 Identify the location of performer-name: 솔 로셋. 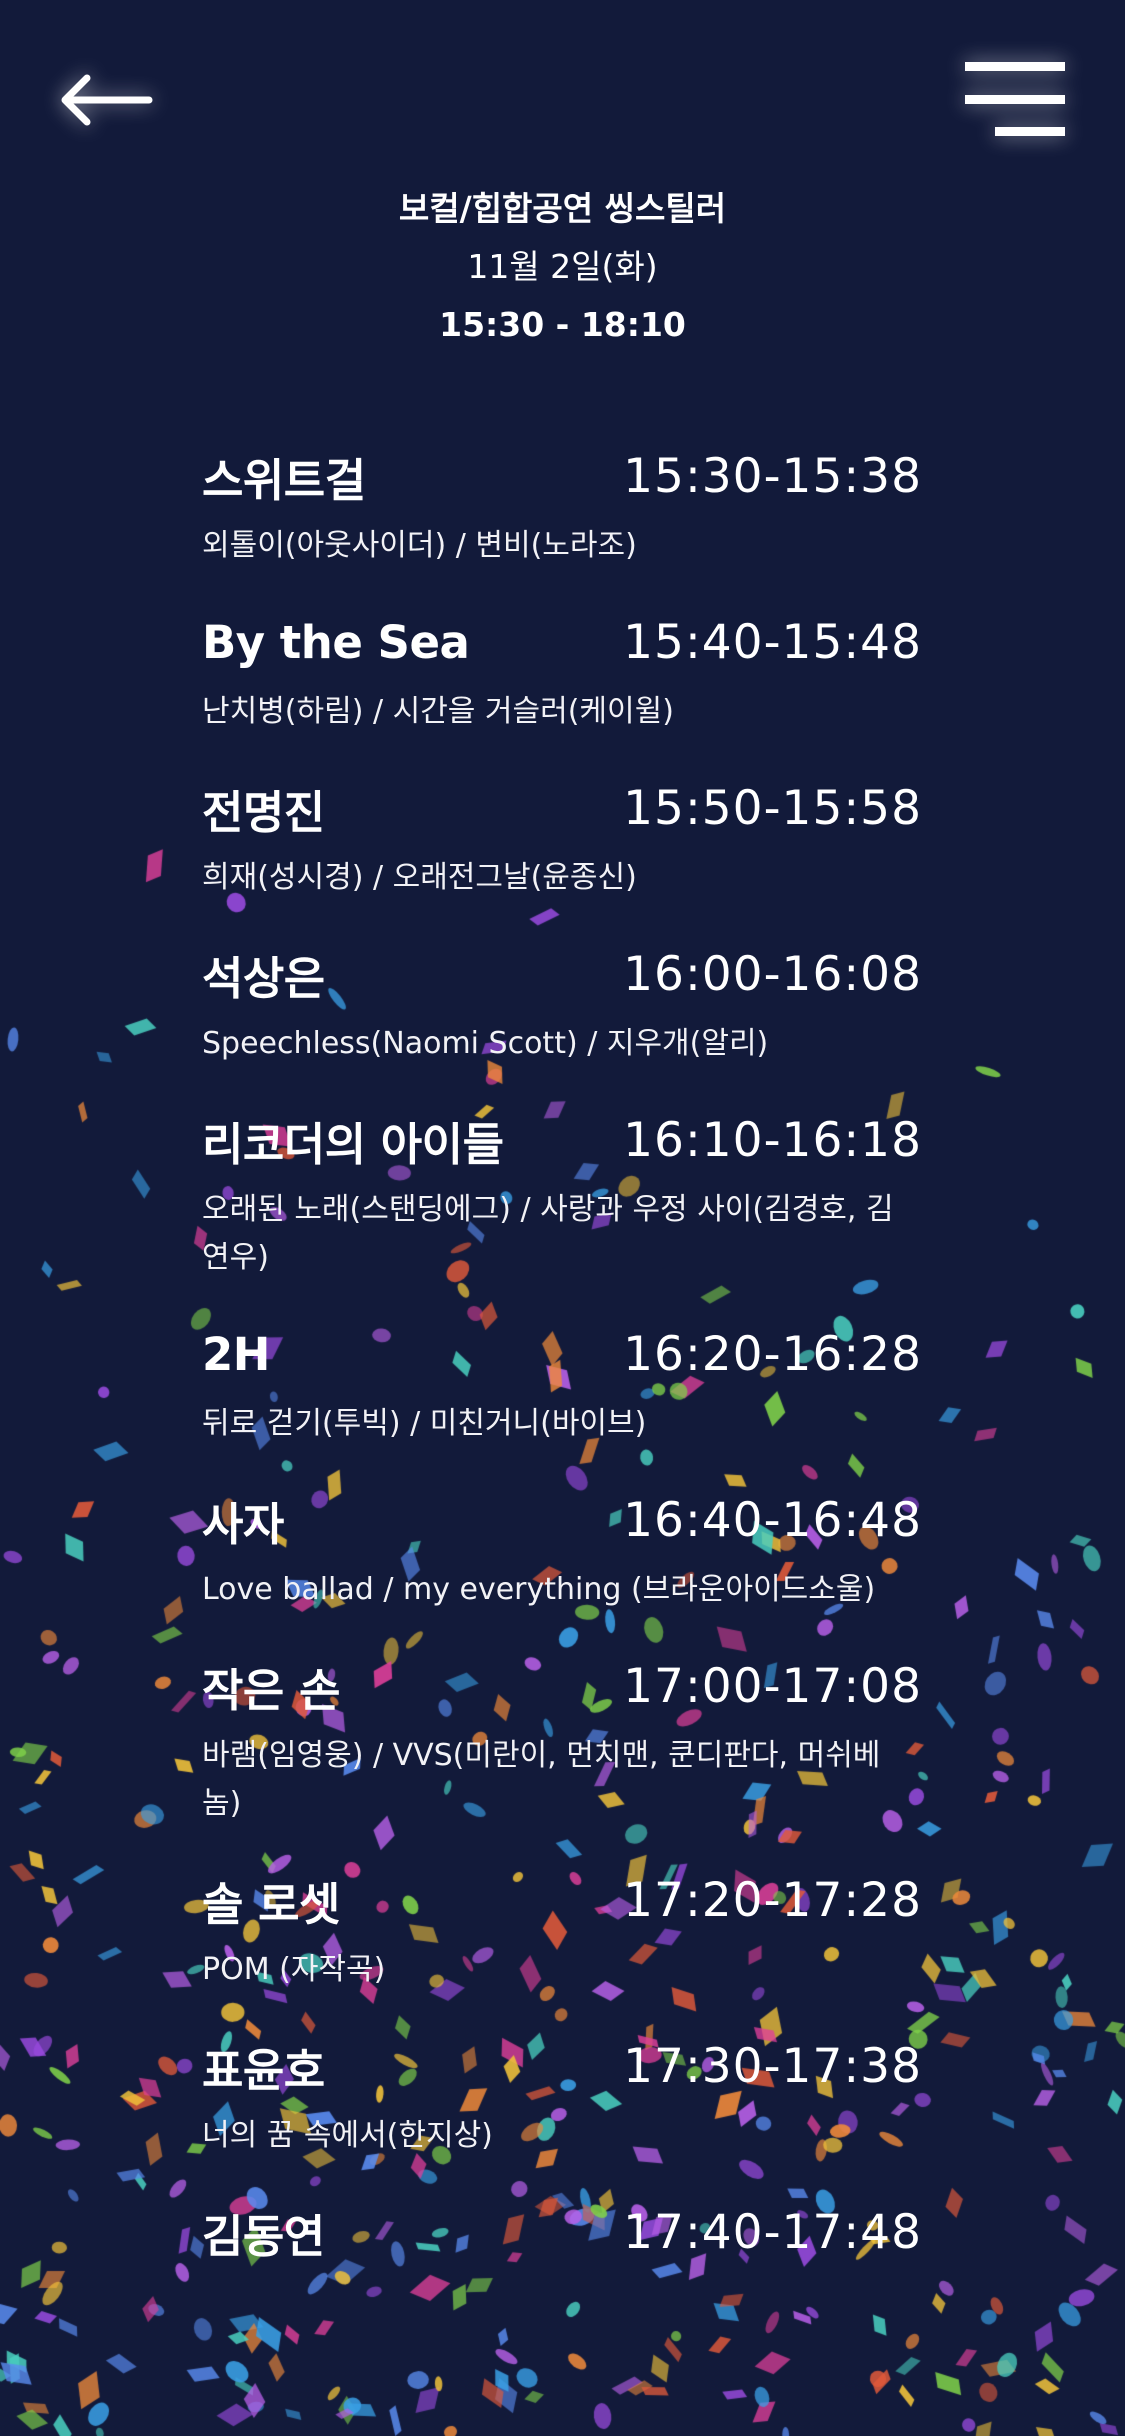
(271, 1904).